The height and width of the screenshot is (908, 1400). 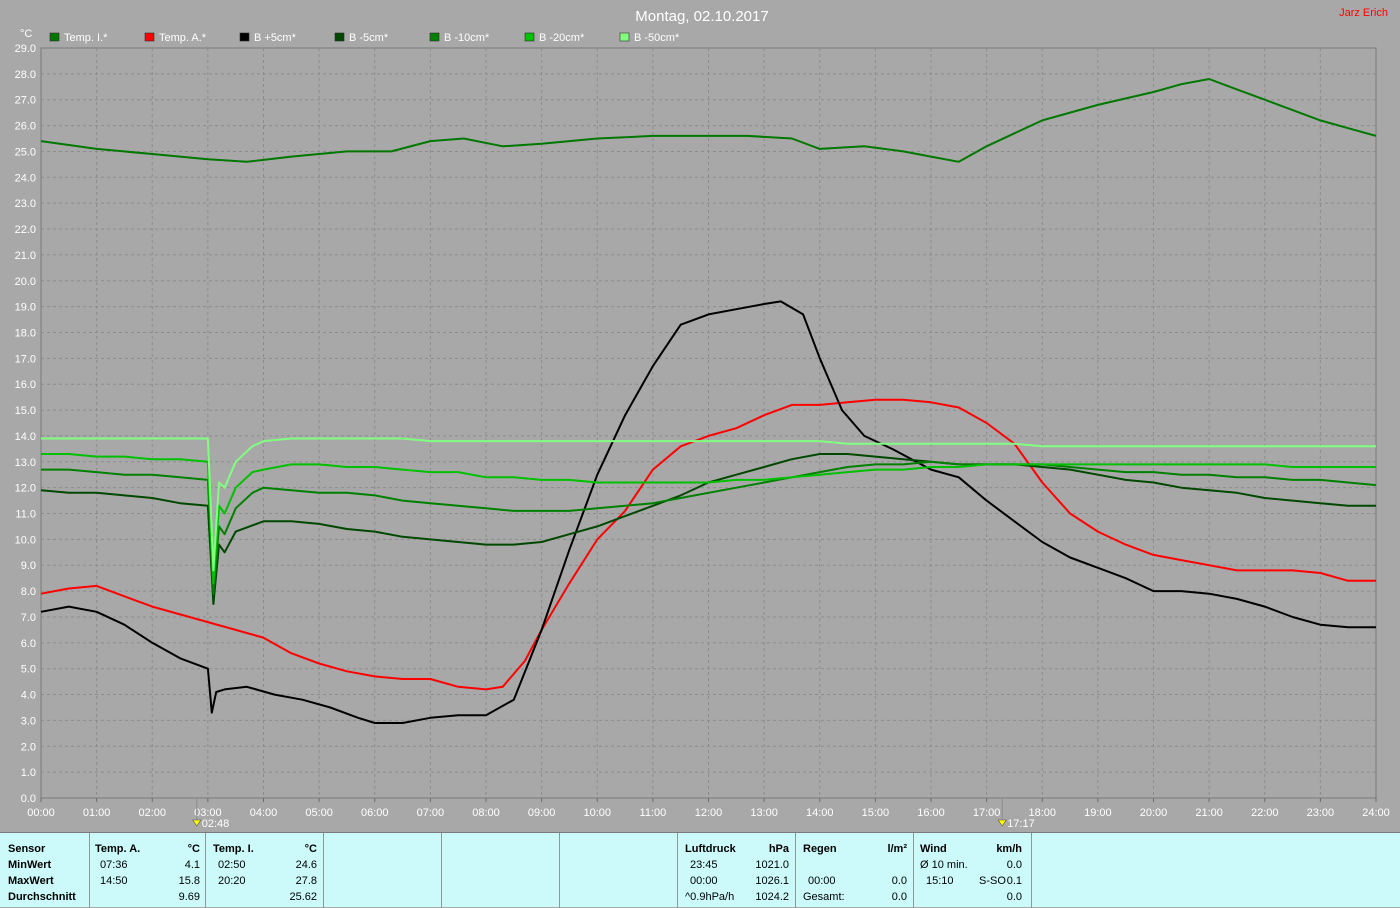 What do you see at coordinates (933, 849) in the screenshot?
I see `wind-header: Wind` at bounding box center [933, 849].